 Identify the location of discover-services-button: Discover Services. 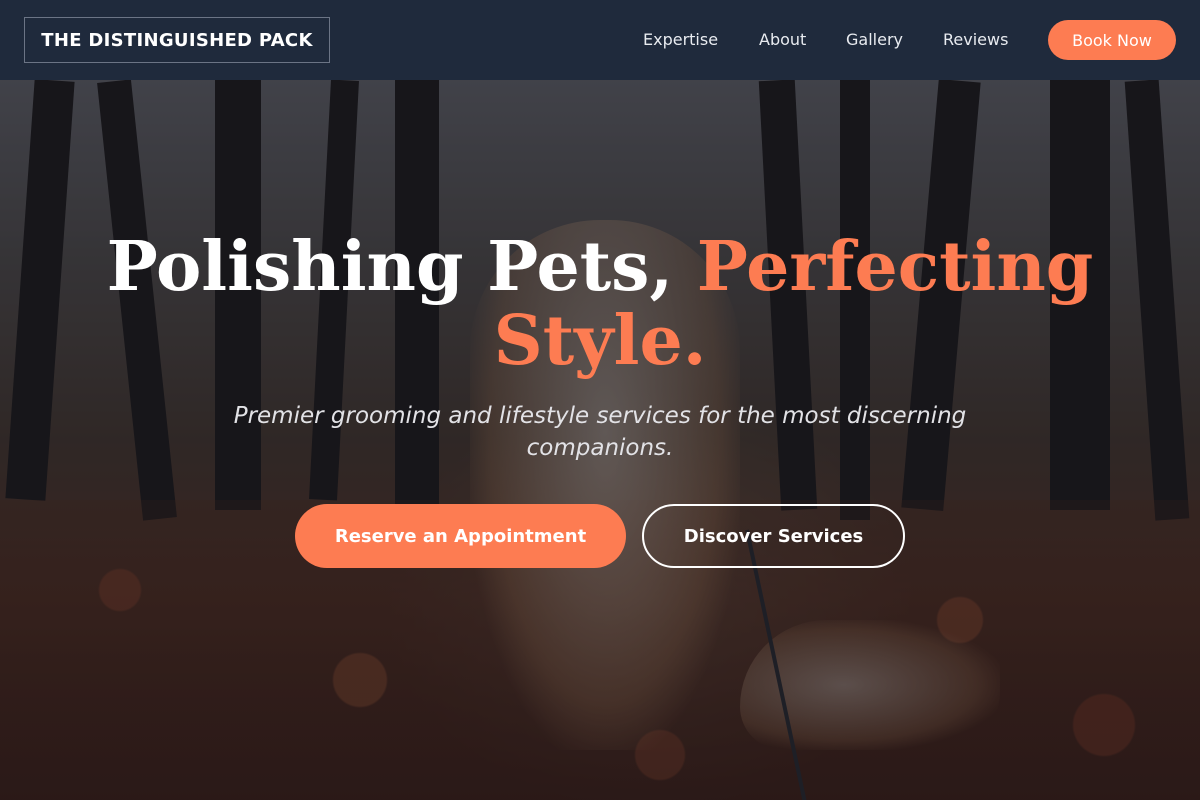
(773, 536).